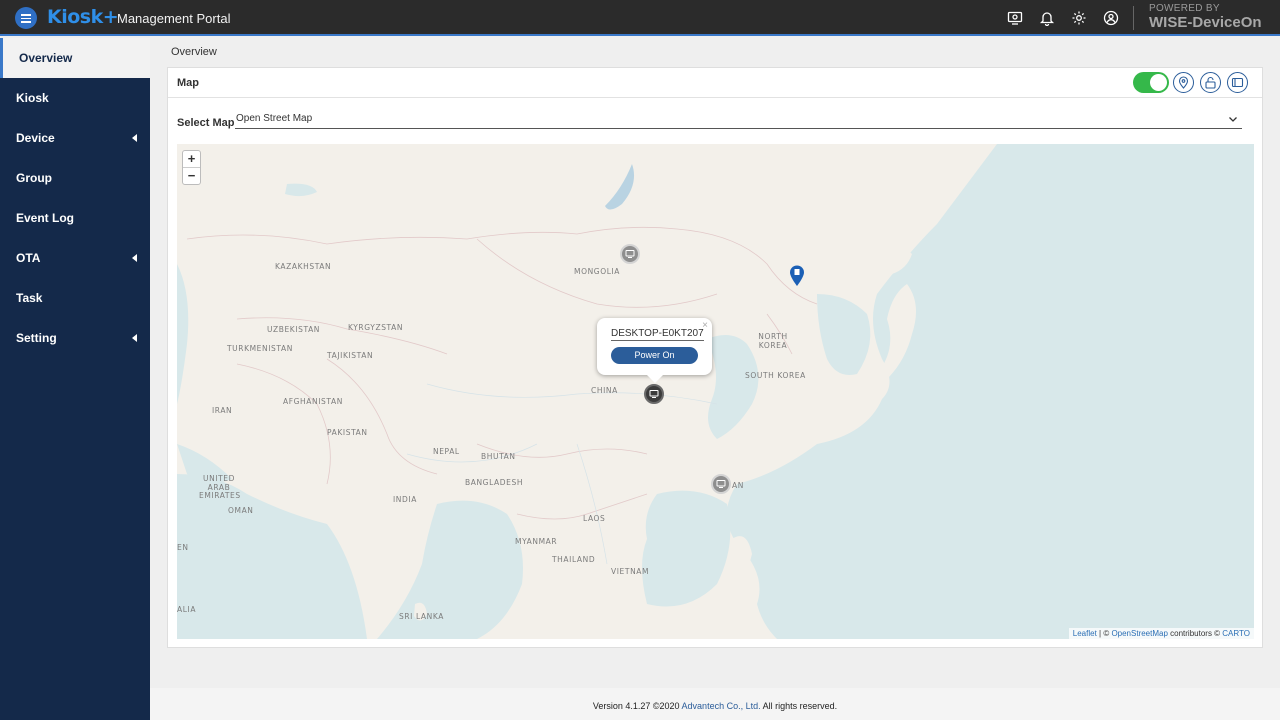  Describe the element at coordinates (1183, 82) in the screenshot. I see `location-pin-button` at that location.